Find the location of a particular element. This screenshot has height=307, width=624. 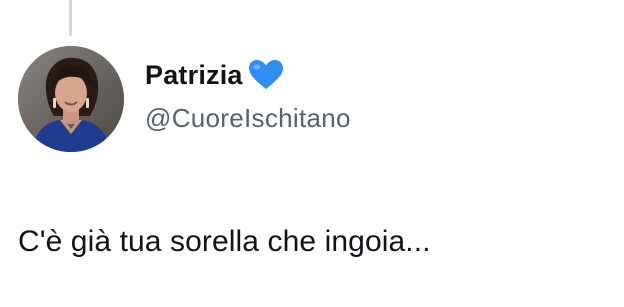

thread-connector-line is located at coordinates (70, 18).